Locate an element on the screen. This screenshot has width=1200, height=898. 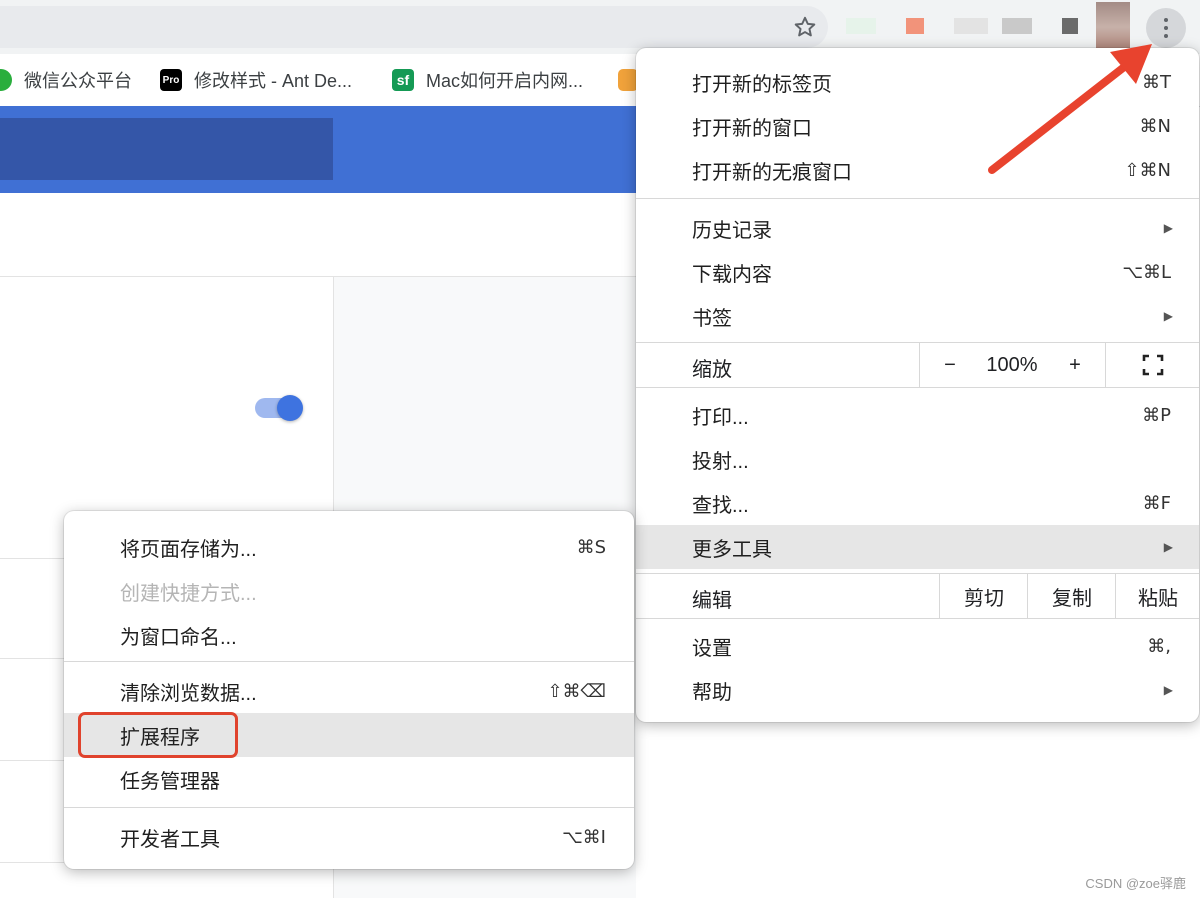
menu-item-label: 历史记录 is located at coordinates (732, 230).